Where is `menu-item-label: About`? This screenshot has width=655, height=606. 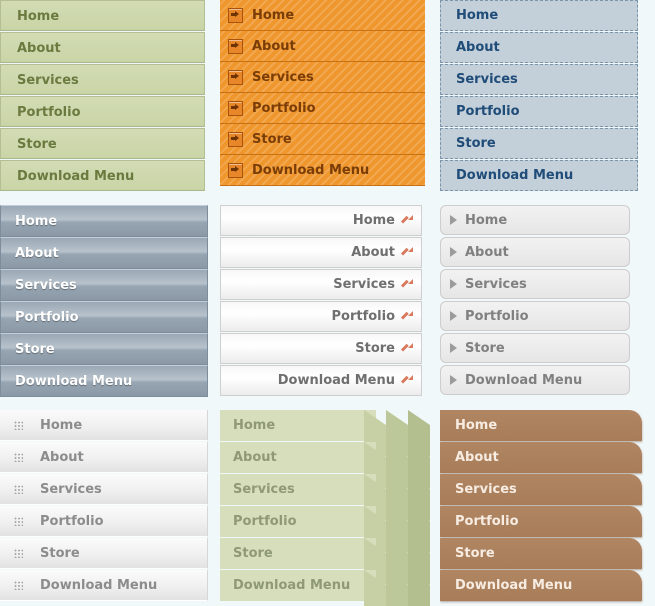 menu-item-label: About is located at coordinates (478, 47).